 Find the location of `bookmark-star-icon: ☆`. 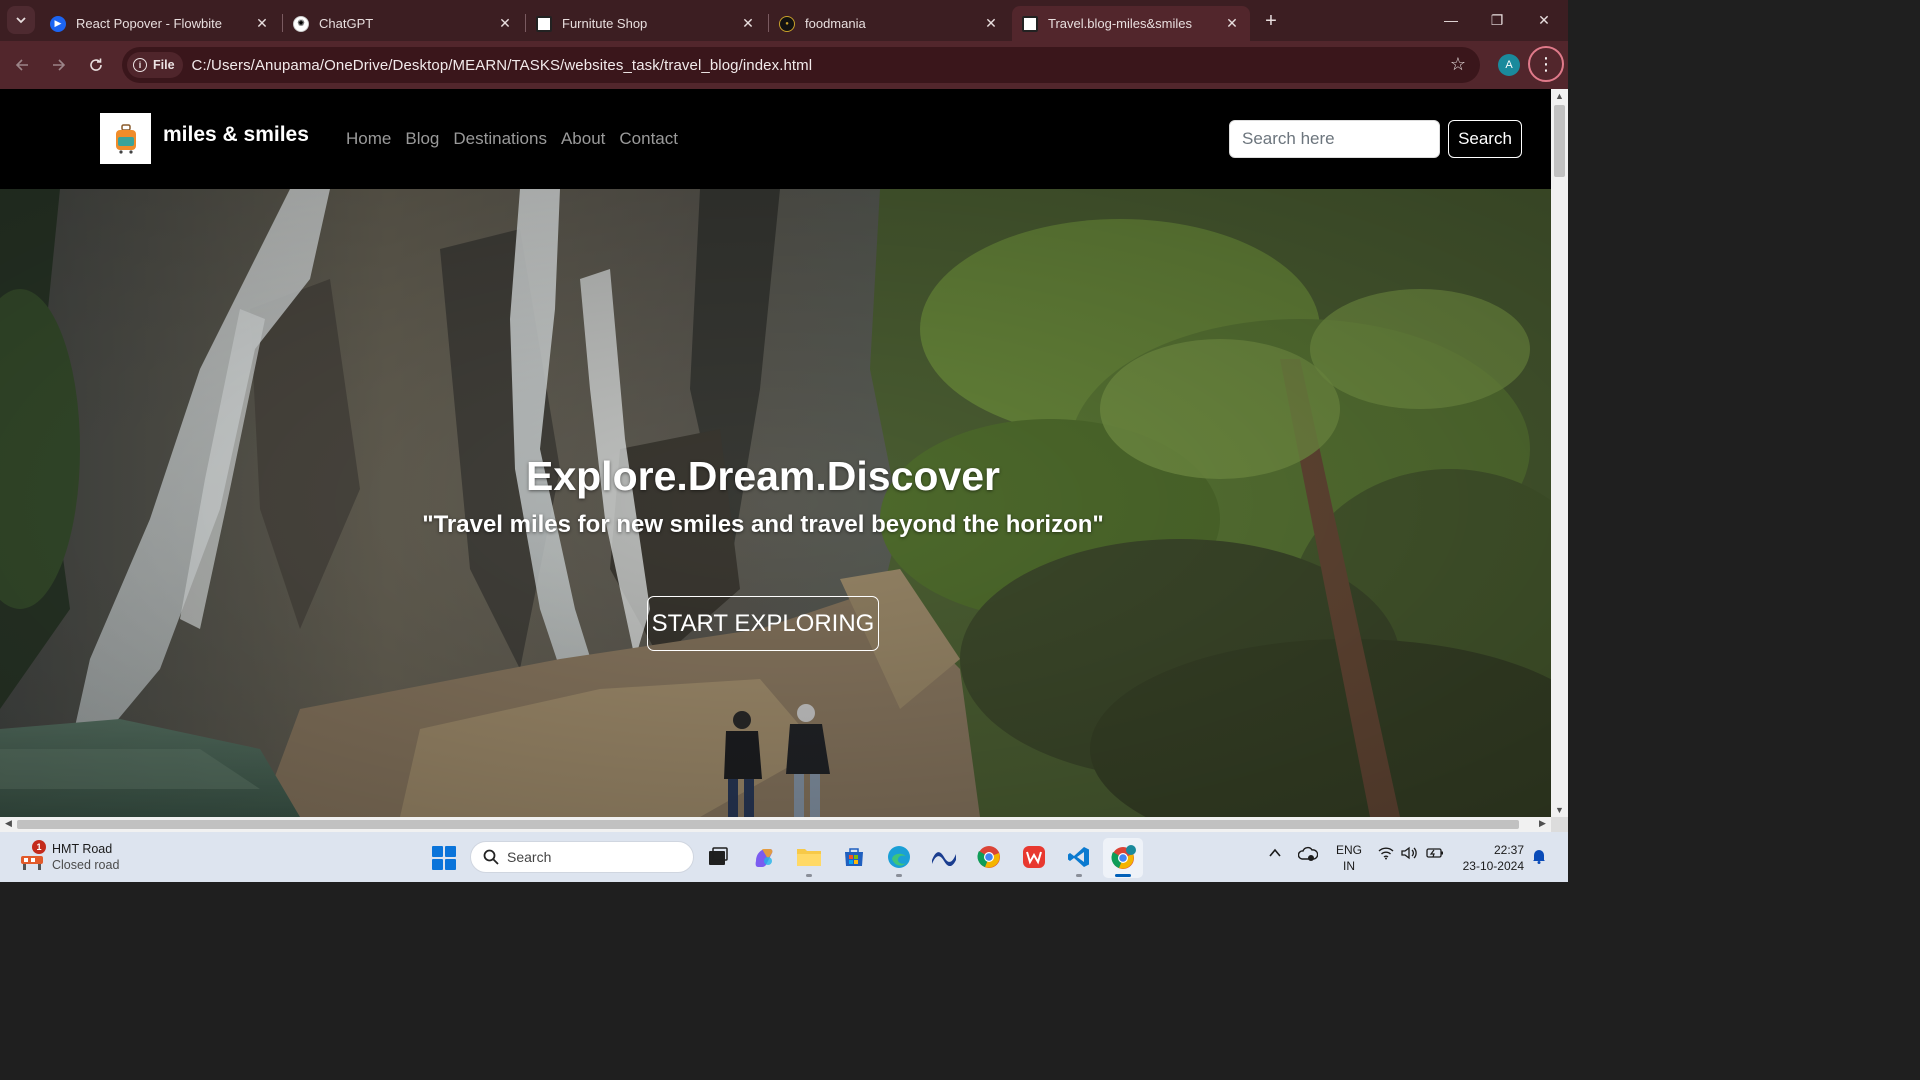

bookmark-star-icon: ☆ is located at coordinates (1458, 64).